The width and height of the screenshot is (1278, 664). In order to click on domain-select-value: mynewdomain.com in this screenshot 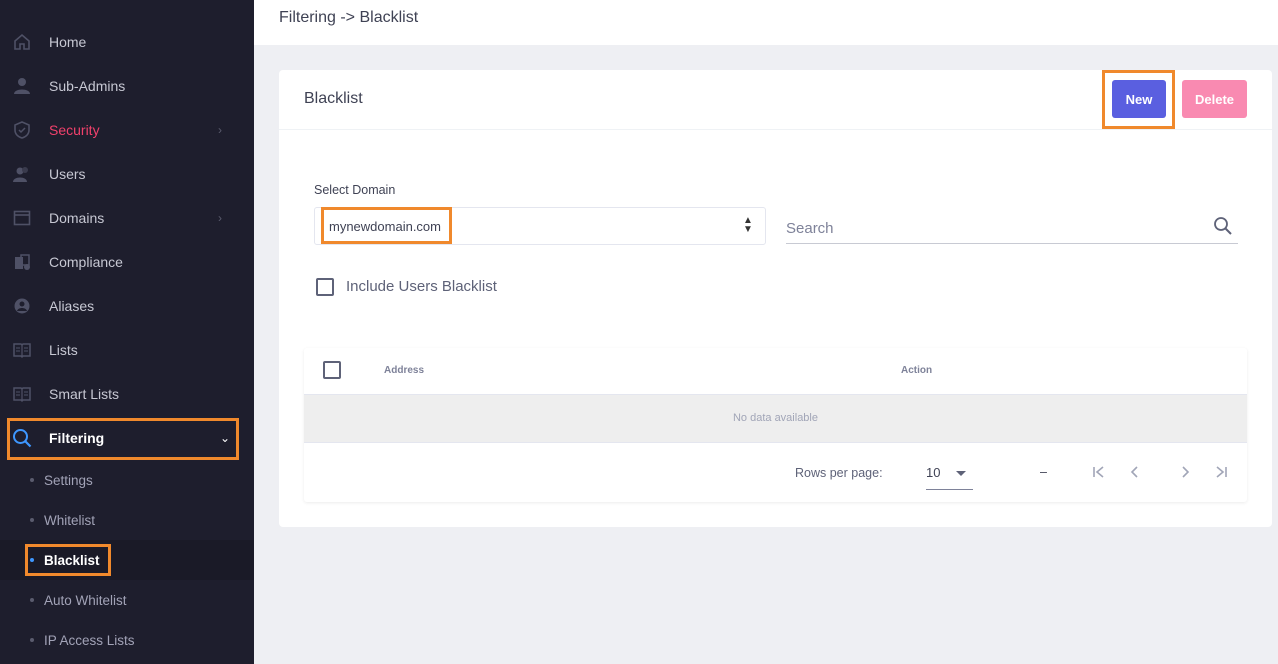, I will do `click(385, 226)`.